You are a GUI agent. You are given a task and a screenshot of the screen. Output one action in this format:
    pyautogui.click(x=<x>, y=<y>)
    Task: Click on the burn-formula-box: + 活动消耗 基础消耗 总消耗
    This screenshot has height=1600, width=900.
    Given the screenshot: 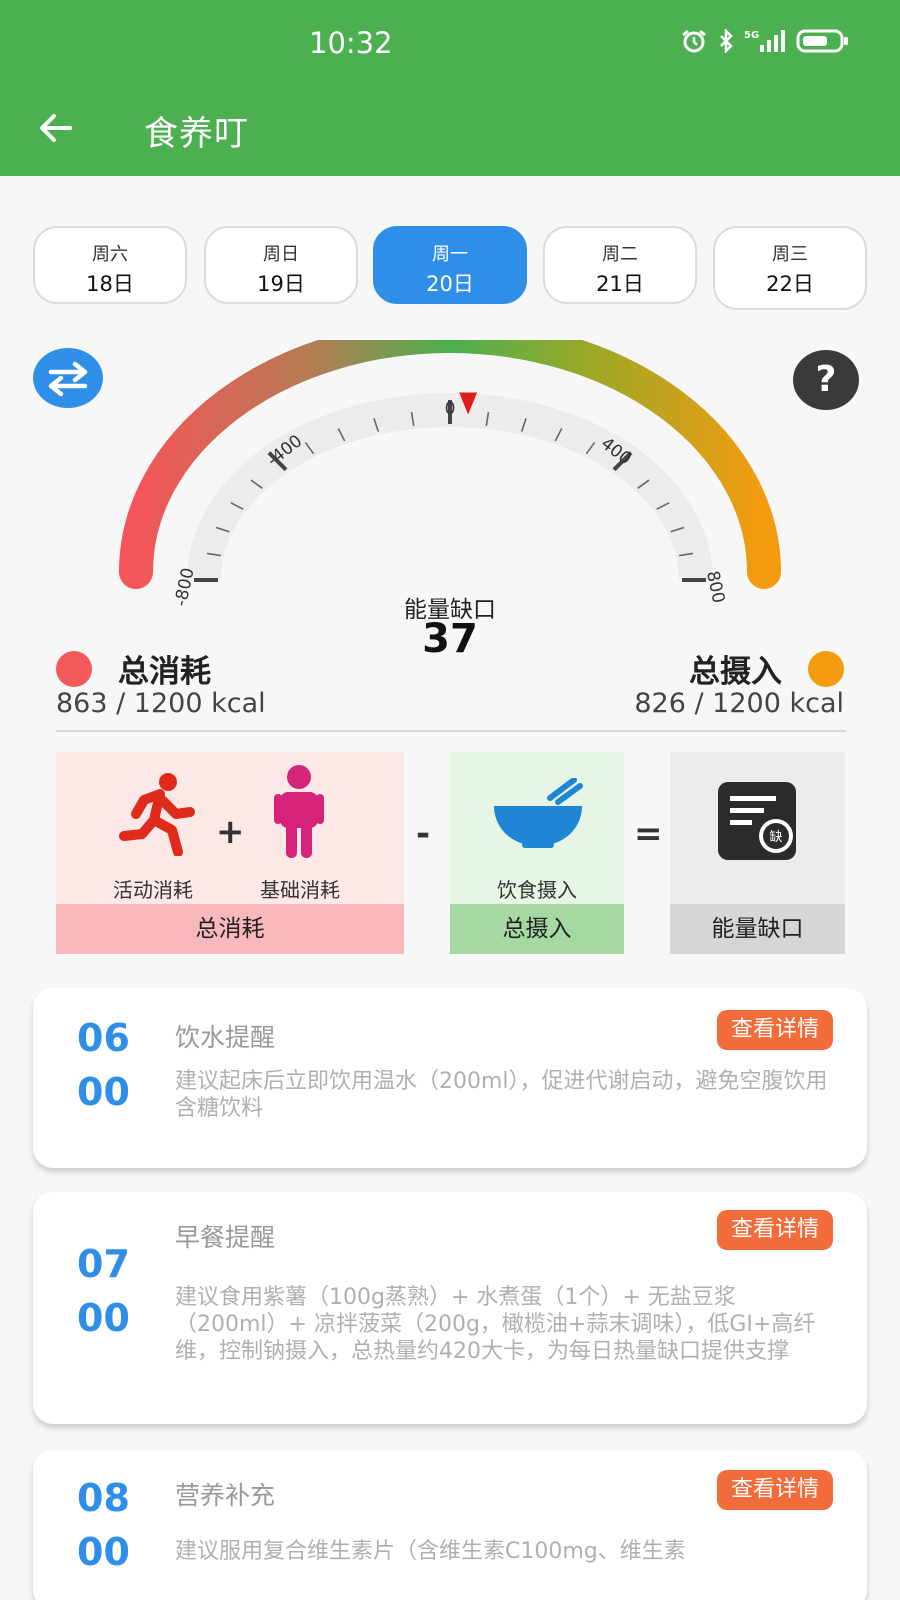 What is the action you would take?
    pyautogui.click(x=230, y=853)
    